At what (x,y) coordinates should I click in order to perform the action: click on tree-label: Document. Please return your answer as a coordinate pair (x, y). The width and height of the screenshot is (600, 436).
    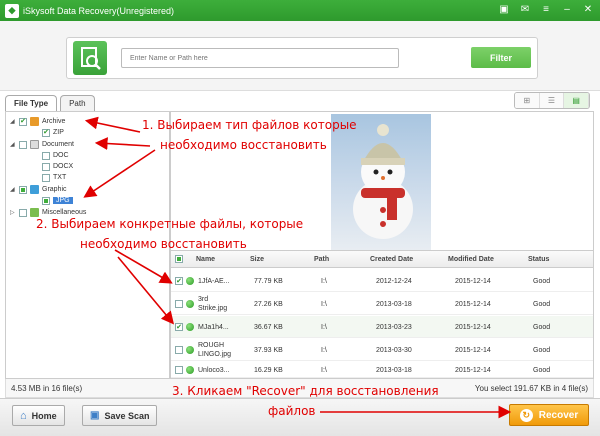
    Looking at the image, I should click on (58, 144).